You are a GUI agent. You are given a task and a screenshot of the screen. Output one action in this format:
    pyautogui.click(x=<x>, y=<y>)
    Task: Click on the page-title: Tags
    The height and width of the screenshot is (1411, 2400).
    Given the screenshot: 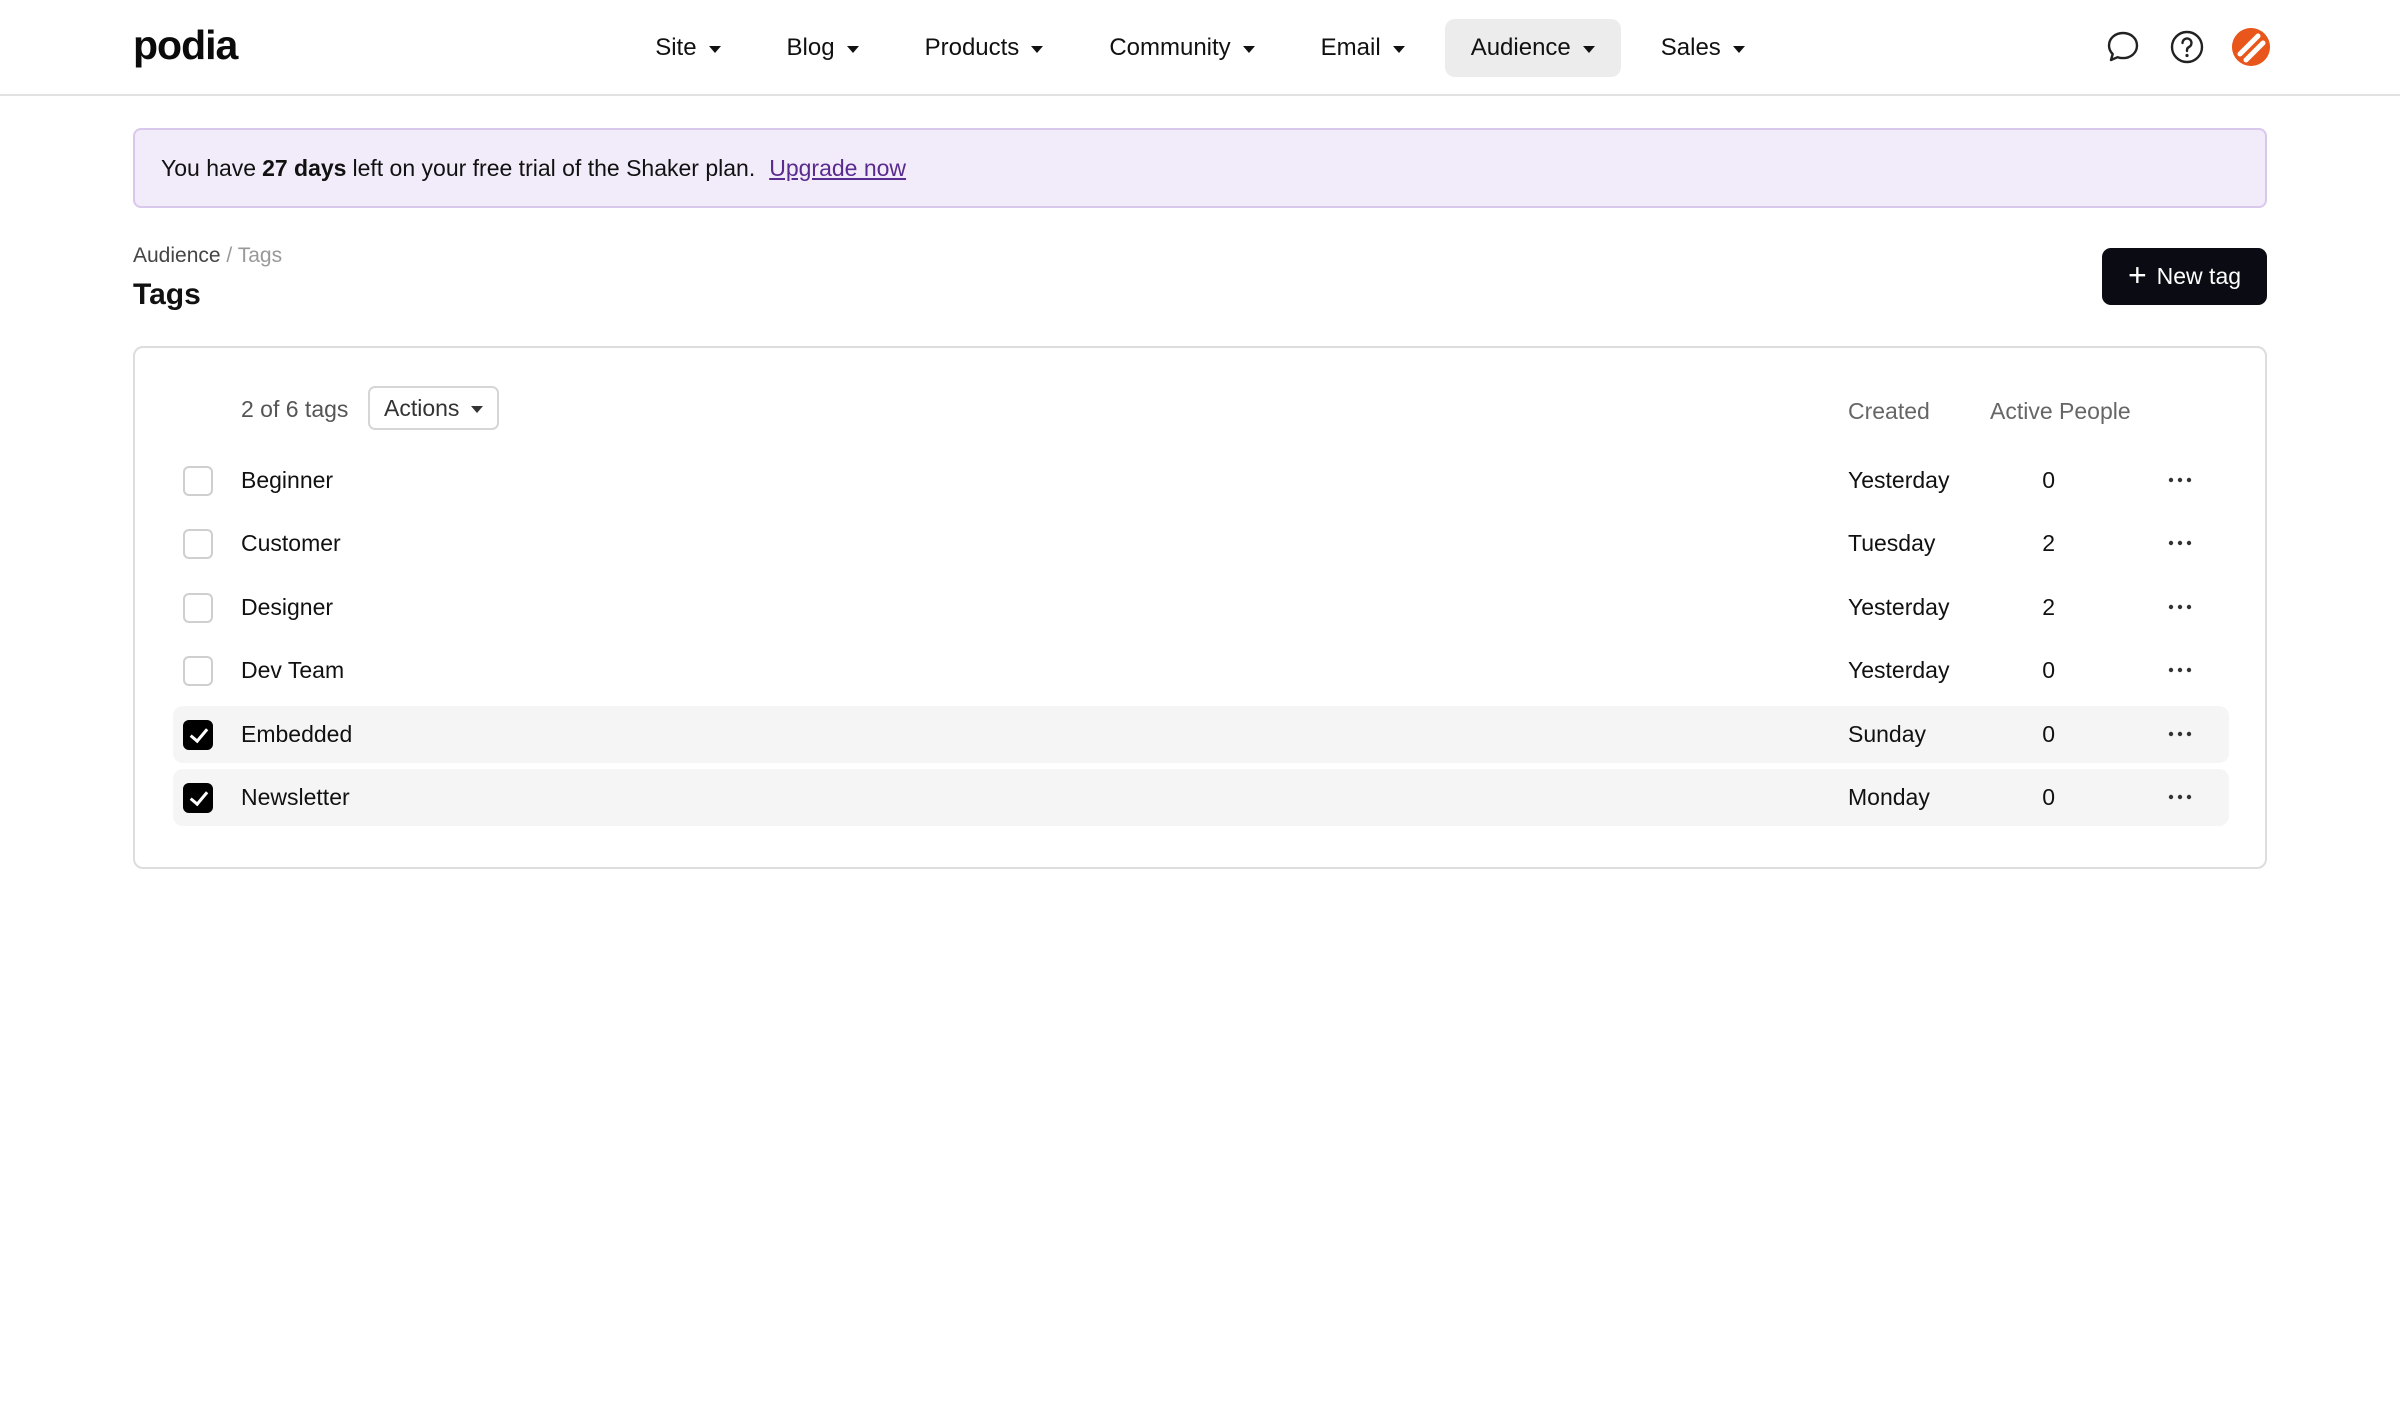 What is the action you would take?
    pyautogui.click(x=167, y=294)
    